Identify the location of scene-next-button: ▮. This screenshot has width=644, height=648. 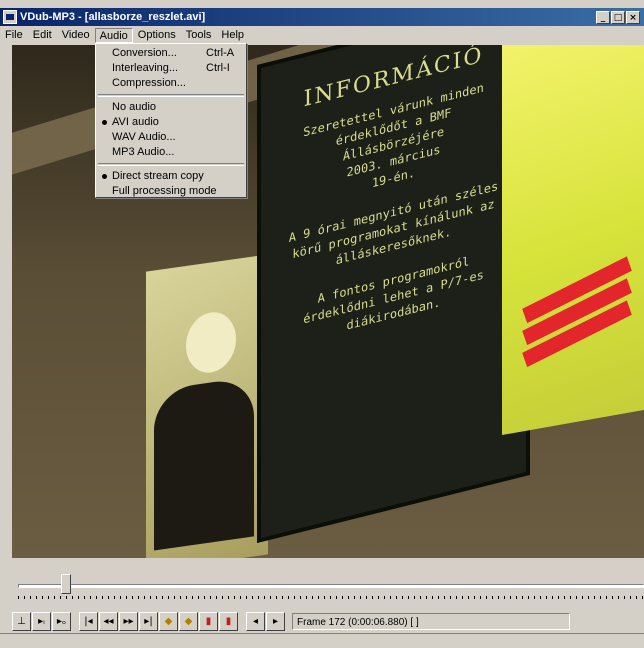
(228, 621).